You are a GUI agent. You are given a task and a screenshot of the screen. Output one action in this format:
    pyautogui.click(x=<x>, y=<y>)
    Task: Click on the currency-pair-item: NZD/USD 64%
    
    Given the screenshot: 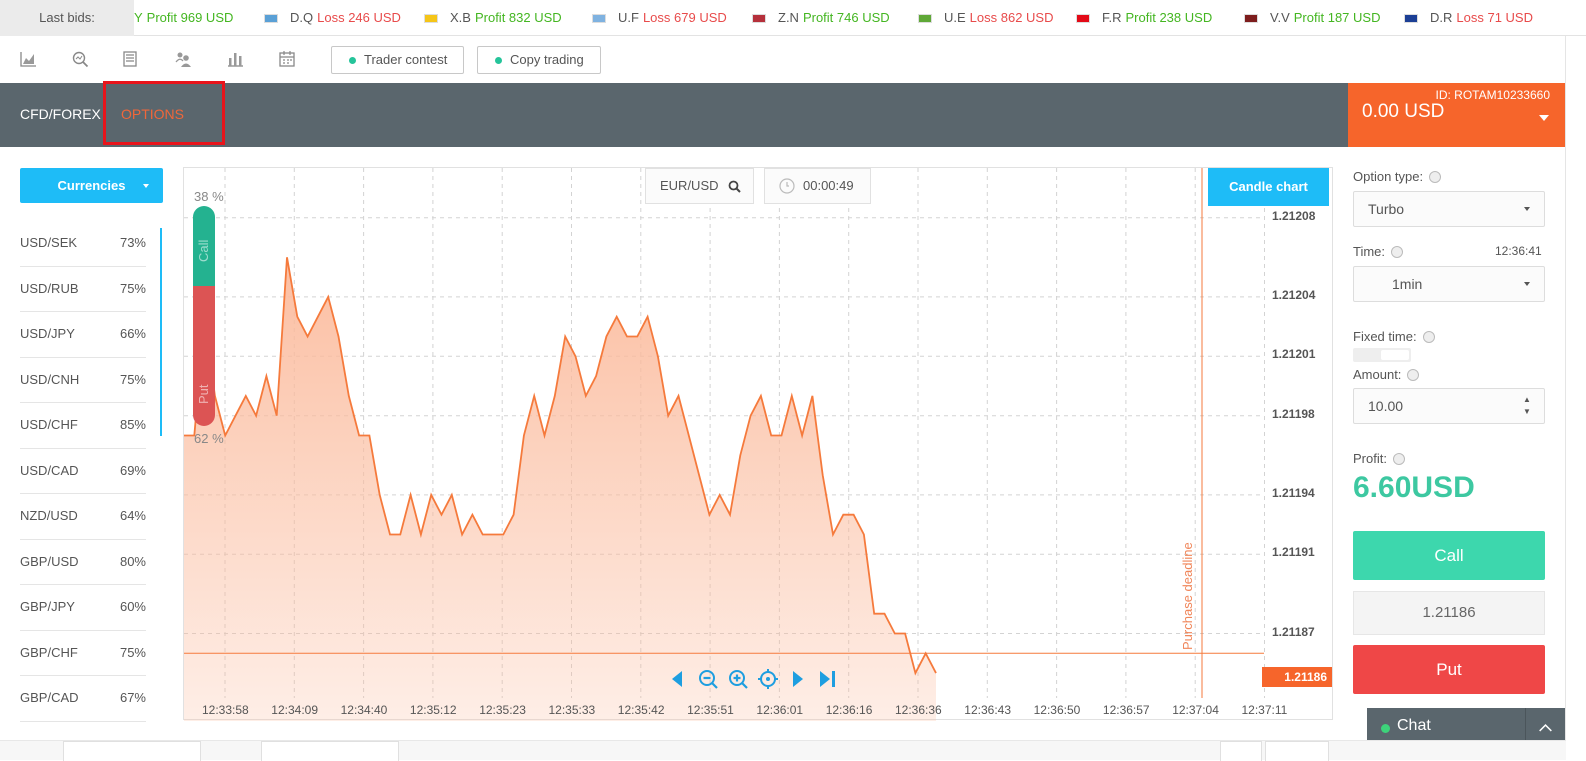 What is the action you would take?
    pyautogui.click(x=83, y=517)
    